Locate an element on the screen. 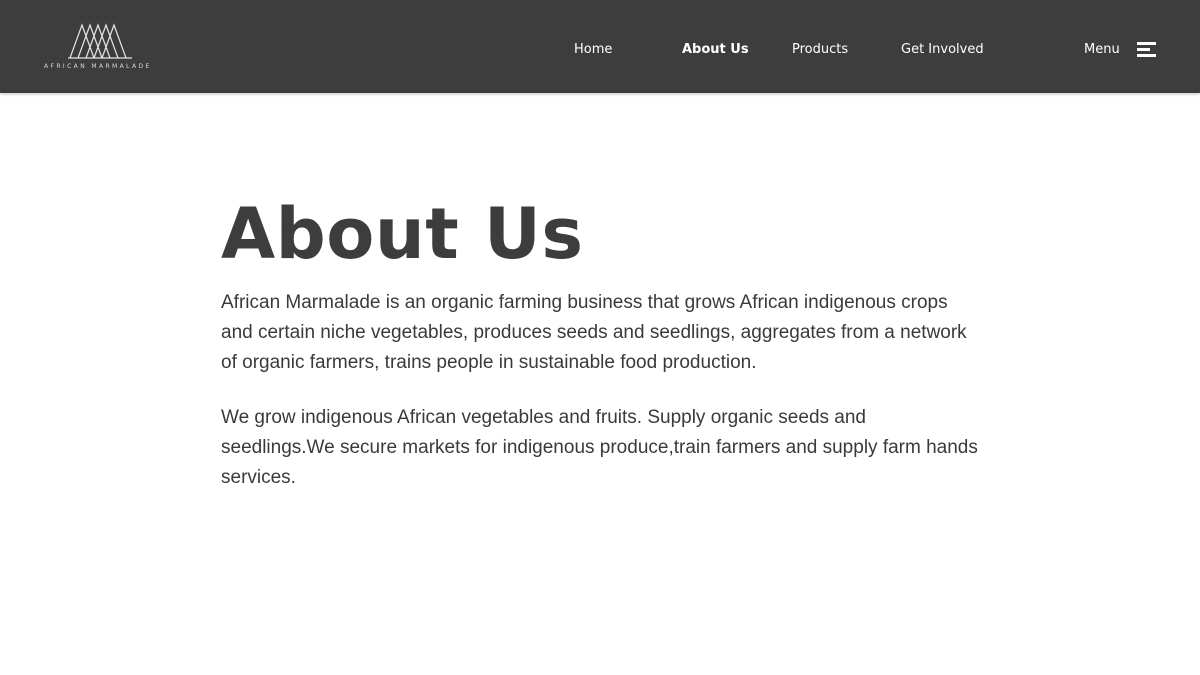 Image resolution: width=1200 pixels, height=675 pixels. nav-home: Home is located at coordinates (593, 50).